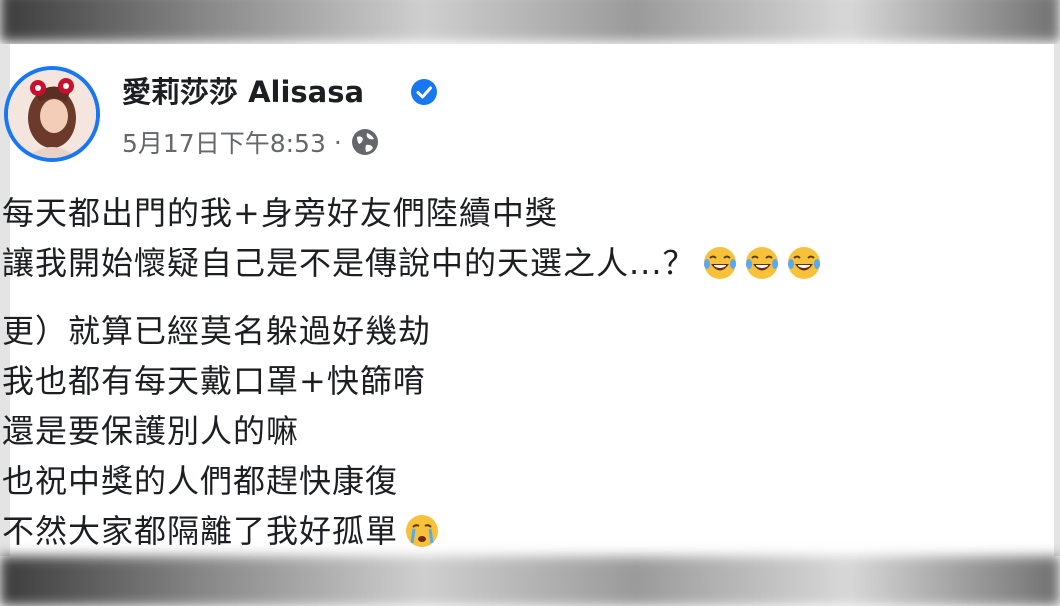 This screenshot has width=1060, height=606. I want to click on author-avatar, so click(52, 114).